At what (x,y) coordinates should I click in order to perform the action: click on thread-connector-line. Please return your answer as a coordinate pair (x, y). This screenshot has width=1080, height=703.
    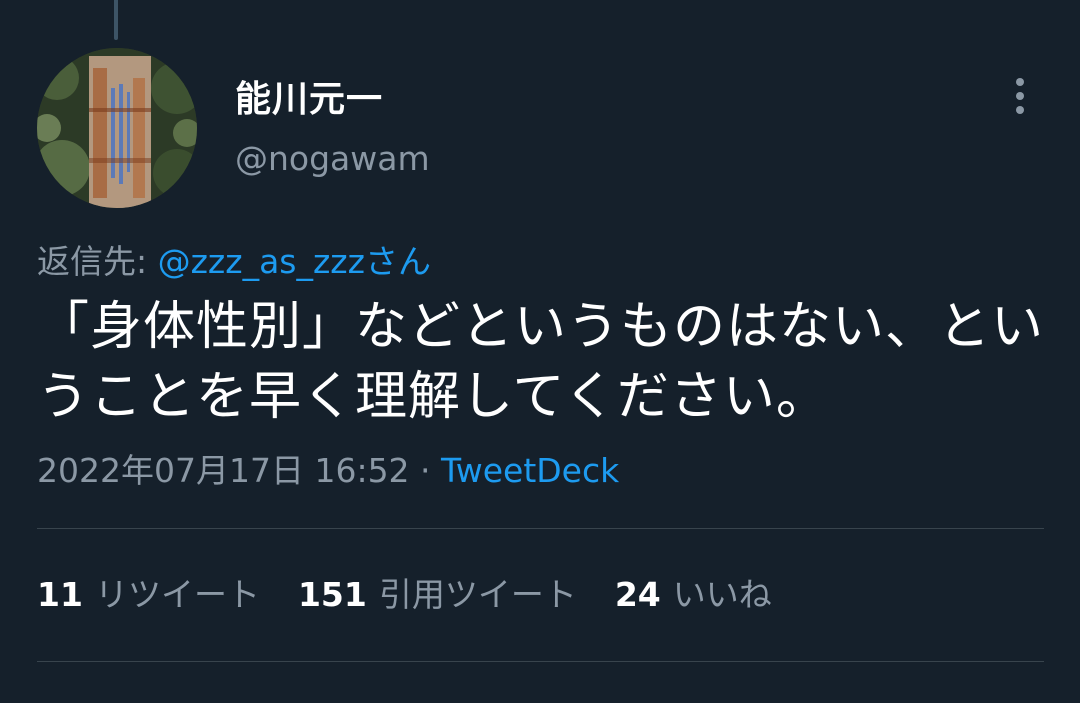
    Looking at the image, I should click on (116, 20).